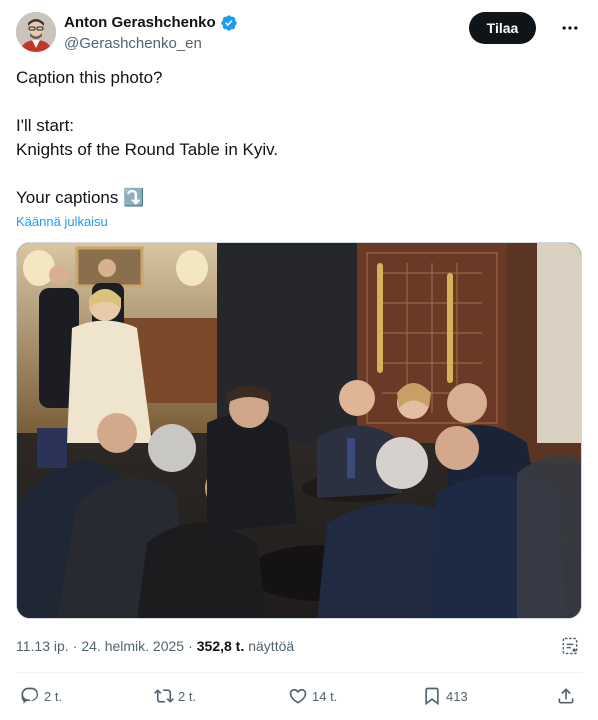  I want to click on more-options-icon, so click(570, 28).